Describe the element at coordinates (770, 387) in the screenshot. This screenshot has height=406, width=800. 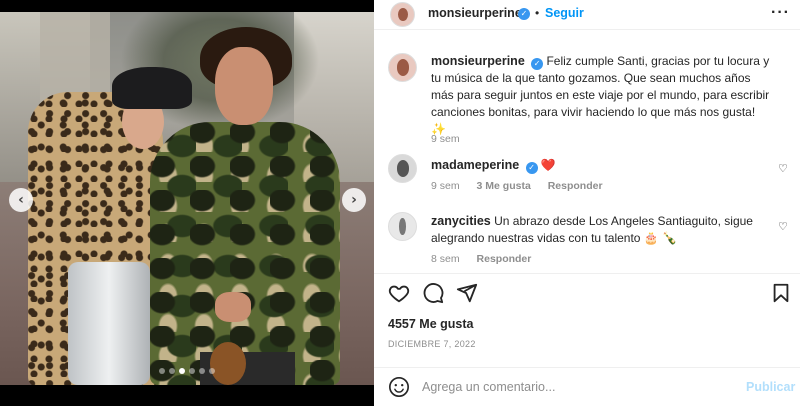
I see `publish-button: Publicar` at that location.